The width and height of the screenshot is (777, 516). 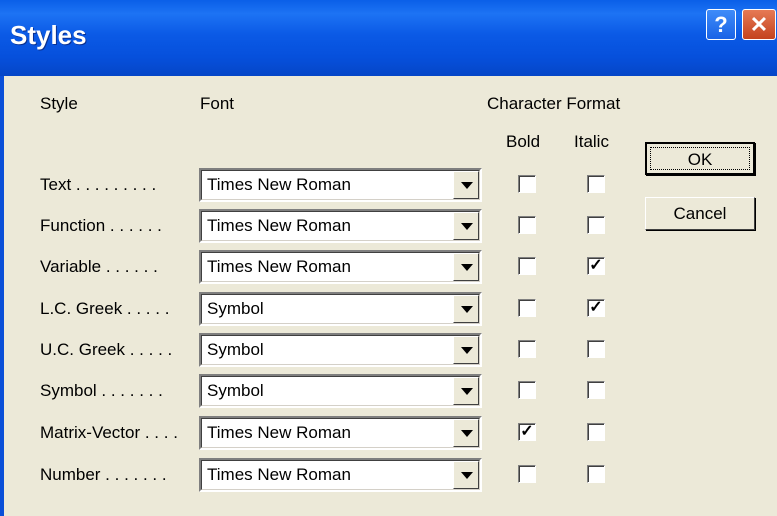 I want to click on style-label: Text . . . . . . . . ., so click(x=98, y=184).